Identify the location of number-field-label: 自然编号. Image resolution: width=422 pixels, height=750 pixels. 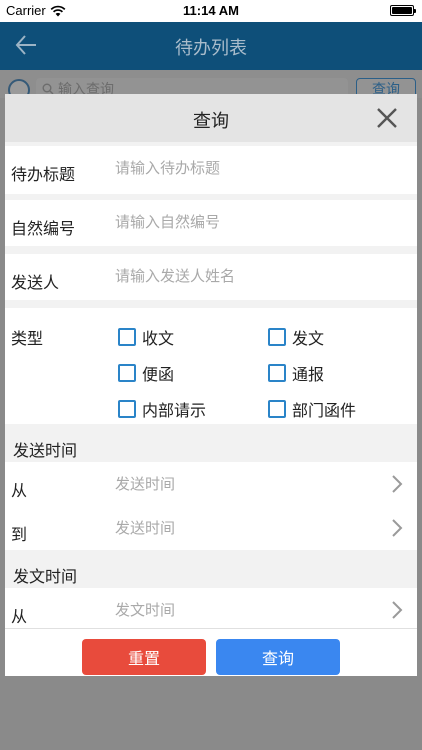
(43, 228).